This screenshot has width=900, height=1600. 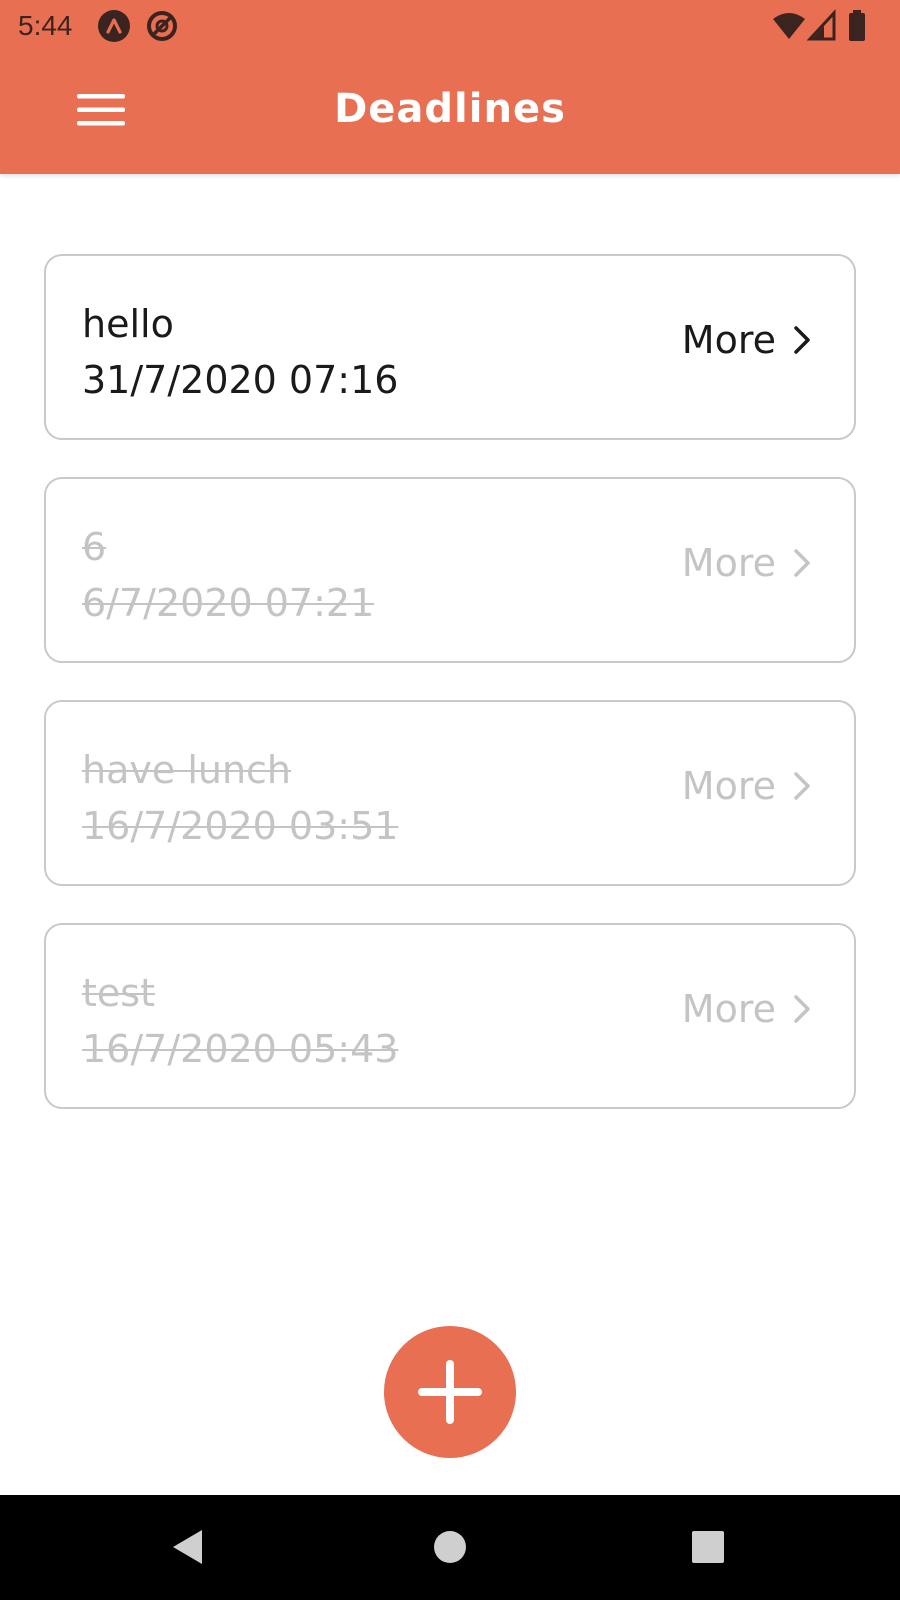 I want to click on back-icon, so click(x=187, y=1547).